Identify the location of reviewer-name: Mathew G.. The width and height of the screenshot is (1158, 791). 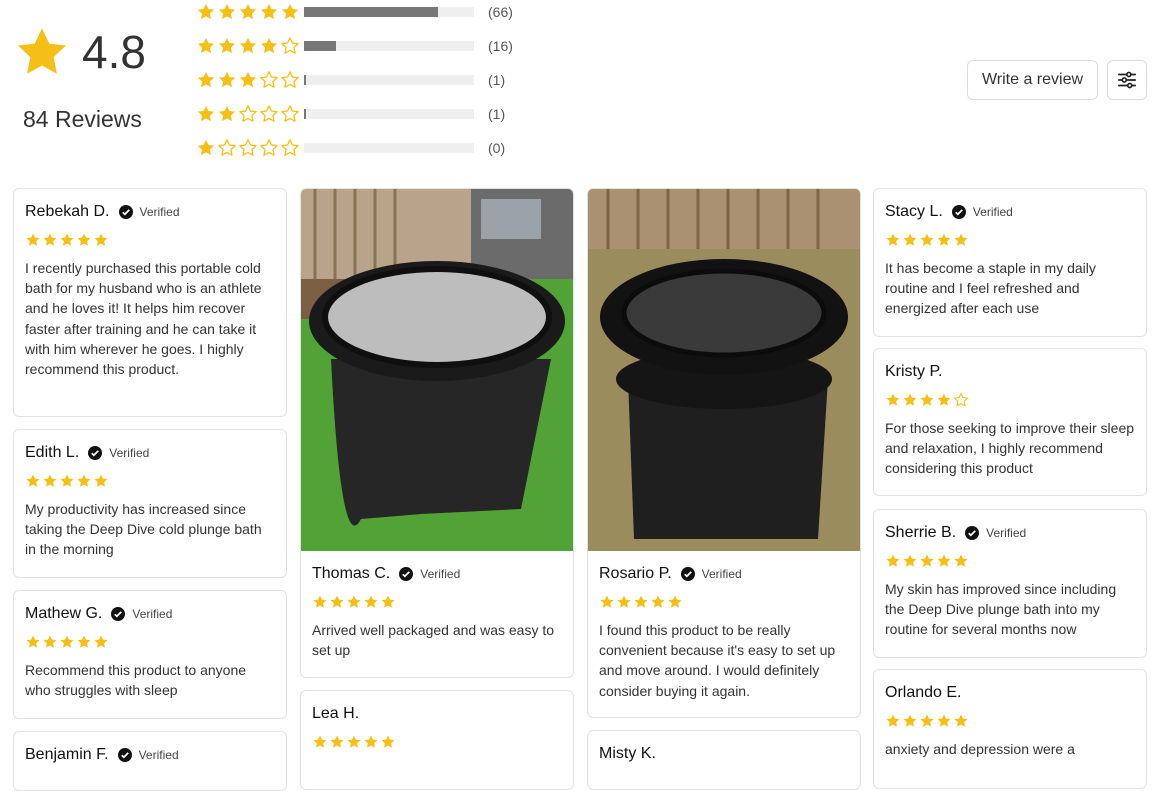
(64, 613).